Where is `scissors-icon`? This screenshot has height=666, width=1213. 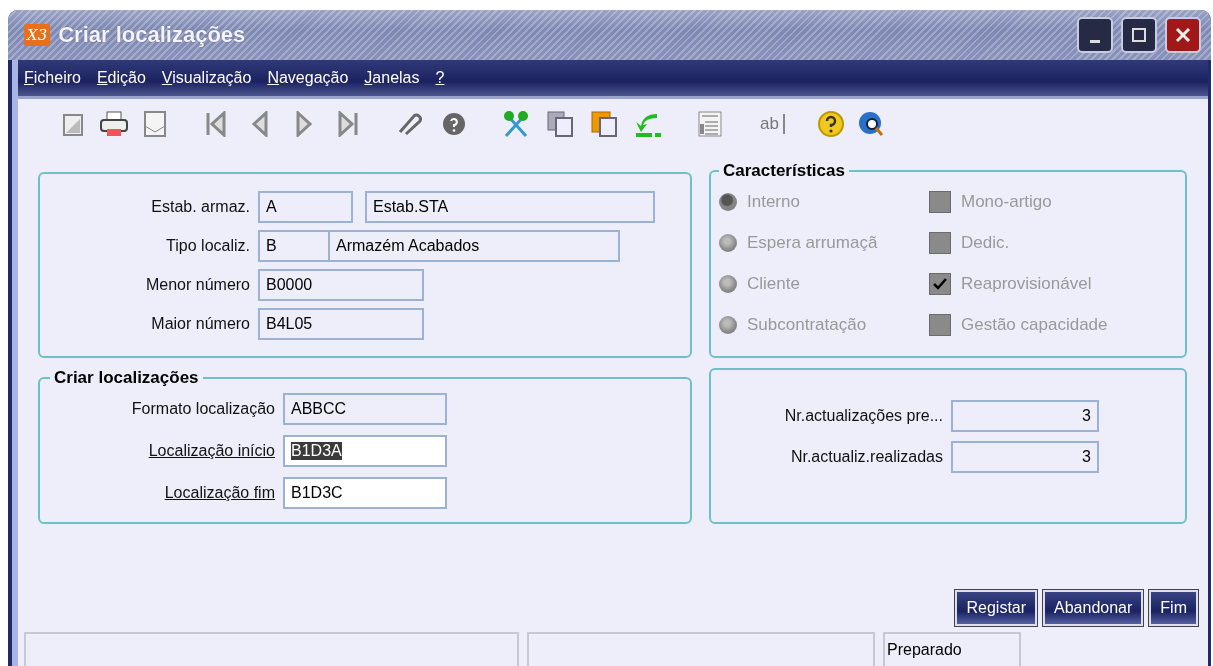 scissors-icon is located at coordinates (516, 124).